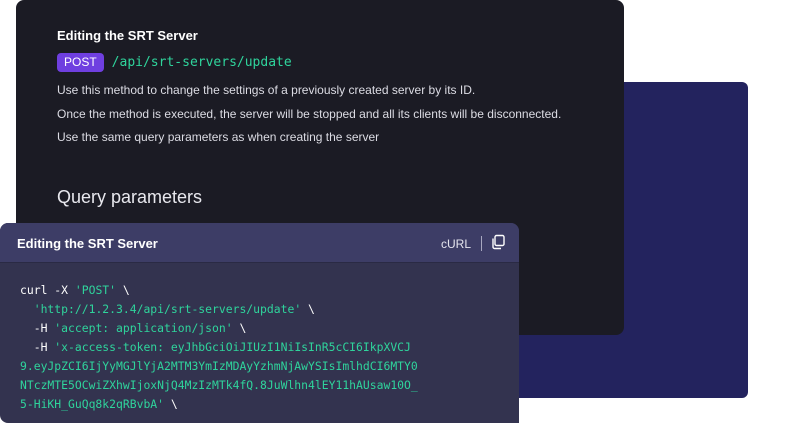 This screenshot has height=423, width=785. Describe the element at coordinates (127, 35) in the screenshot. I see `doc-title: Editing the SRT Server` at that location.